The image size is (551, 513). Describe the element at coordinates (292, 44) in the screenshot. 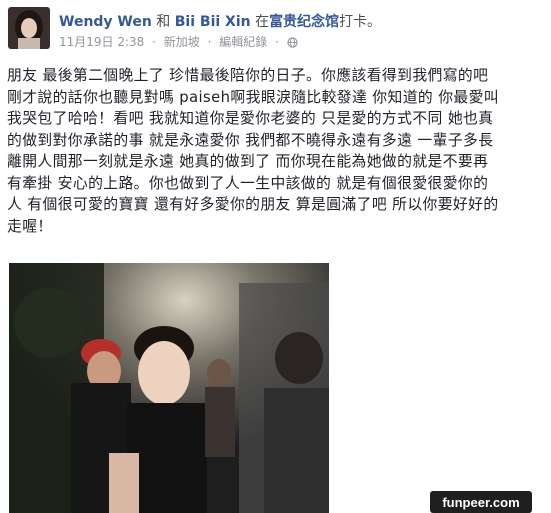

I see `globe-icon` at that location.